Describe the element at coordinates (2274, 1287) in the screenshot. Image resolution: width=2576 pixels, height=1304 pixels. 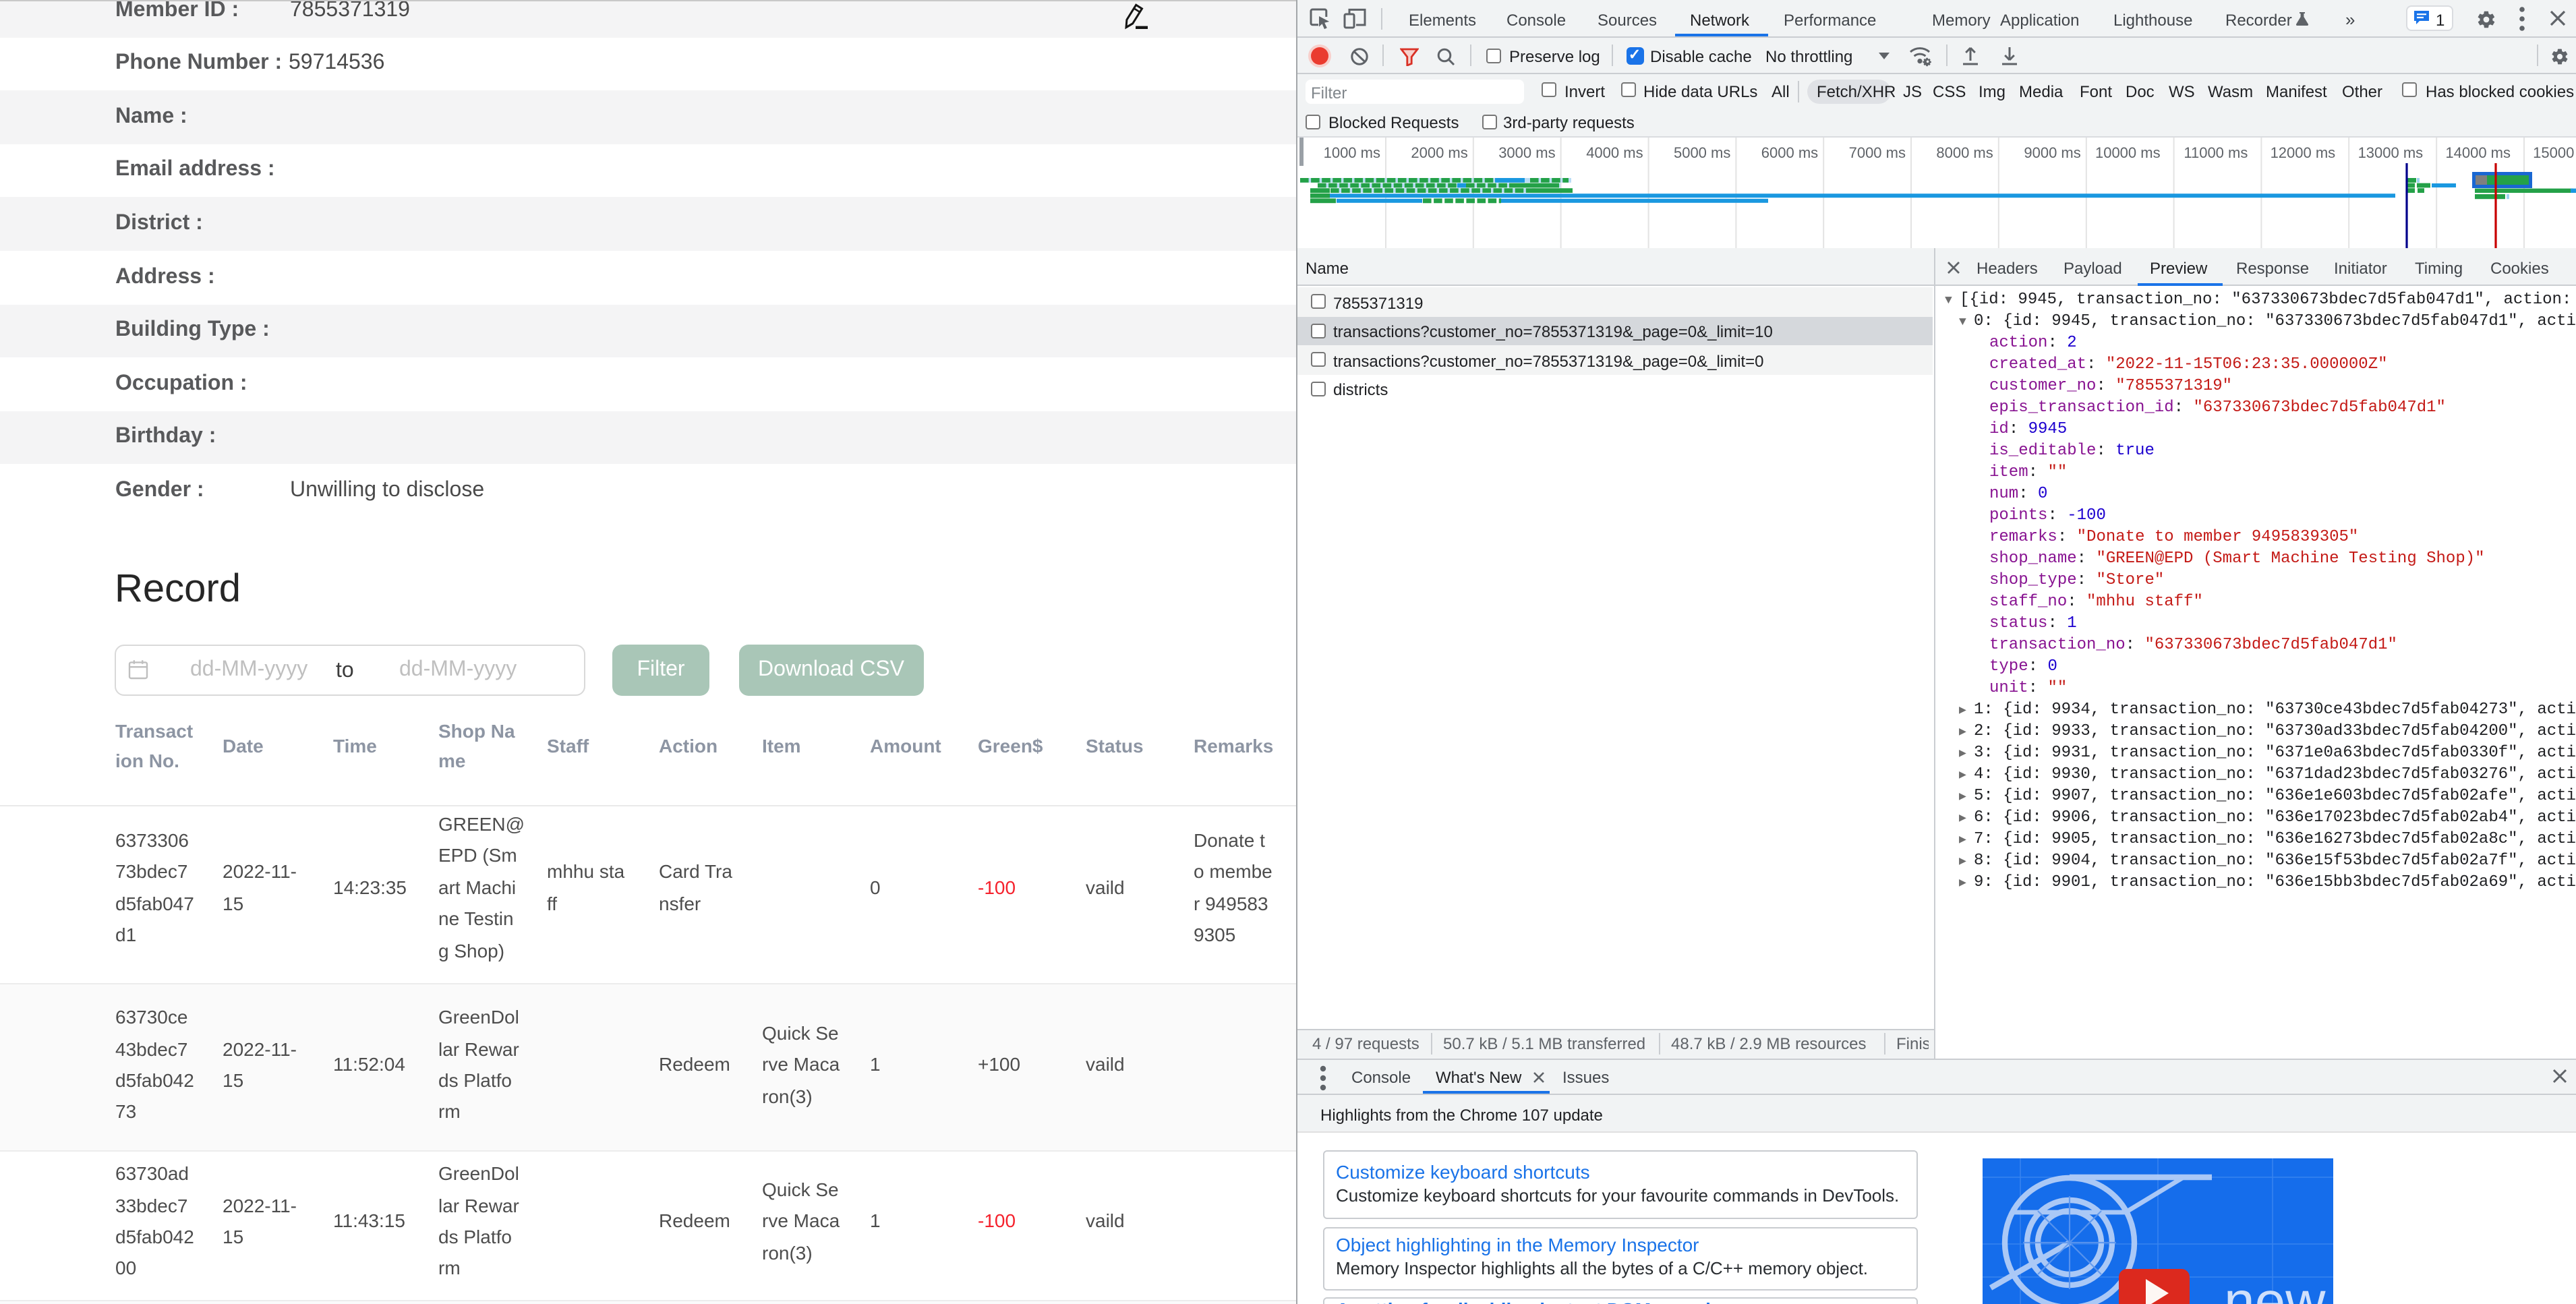
I see `svg-text: new` at that location.